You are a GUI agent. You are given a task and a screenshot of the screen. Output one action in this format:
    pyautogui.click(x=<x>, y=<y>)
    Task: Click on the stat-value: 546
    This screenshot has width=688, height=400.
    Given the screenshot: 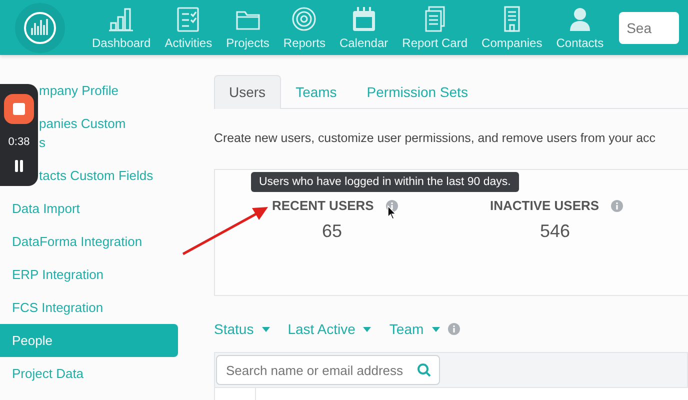 What is the action you would take?
    pyautogui.click(x=555, y=231)
    